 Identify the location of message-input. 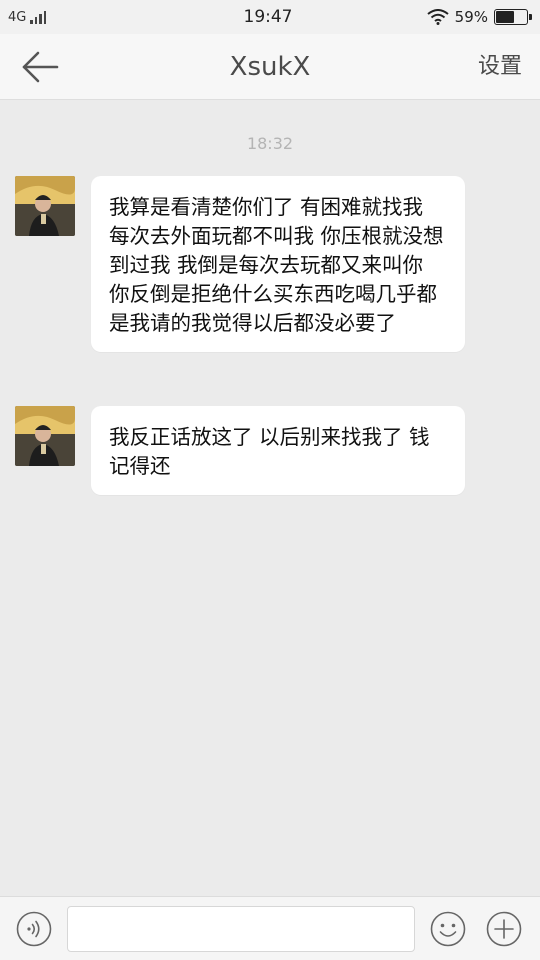
(241, 929).